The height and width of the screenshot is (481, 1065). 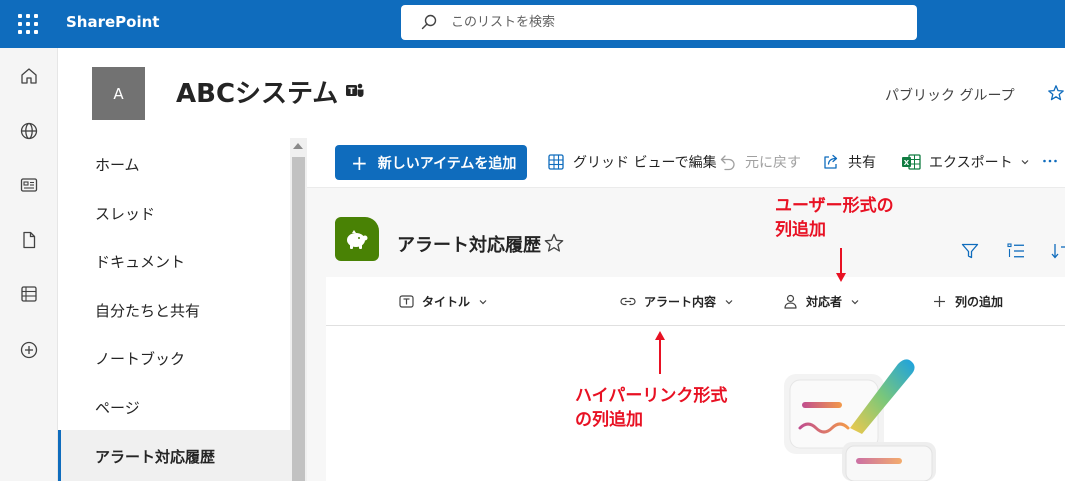 What do you see at coordinates (29, 185) in the screenshot?
I see `news-icon` at bounding box center [29, 185].